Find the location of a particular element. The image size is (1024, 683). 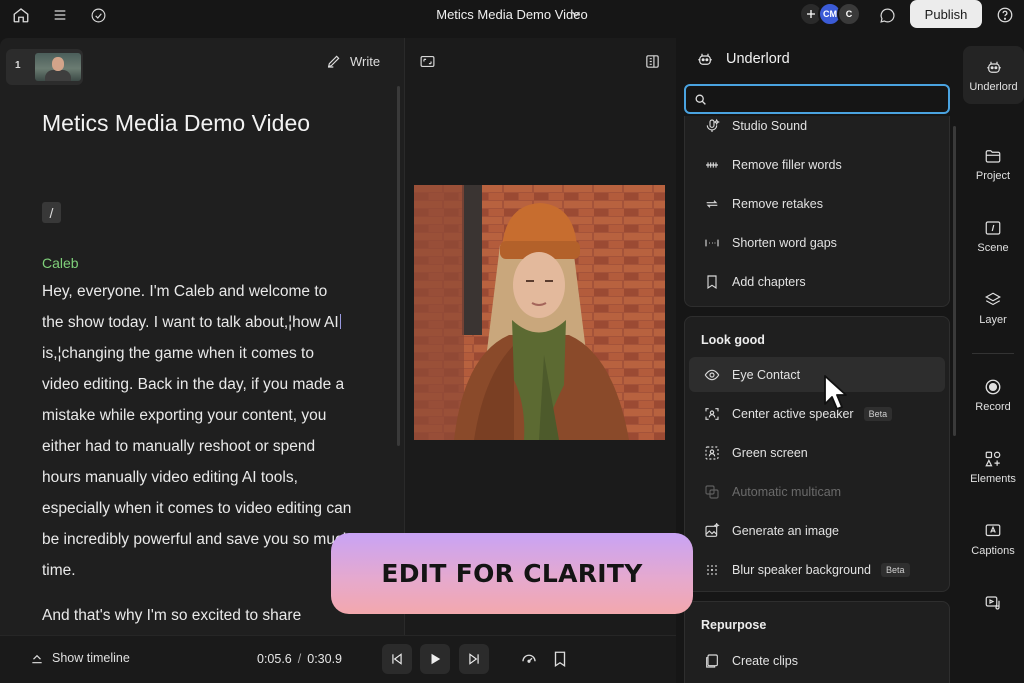

rail-item-record: Record is located at coordinates (993, 395).